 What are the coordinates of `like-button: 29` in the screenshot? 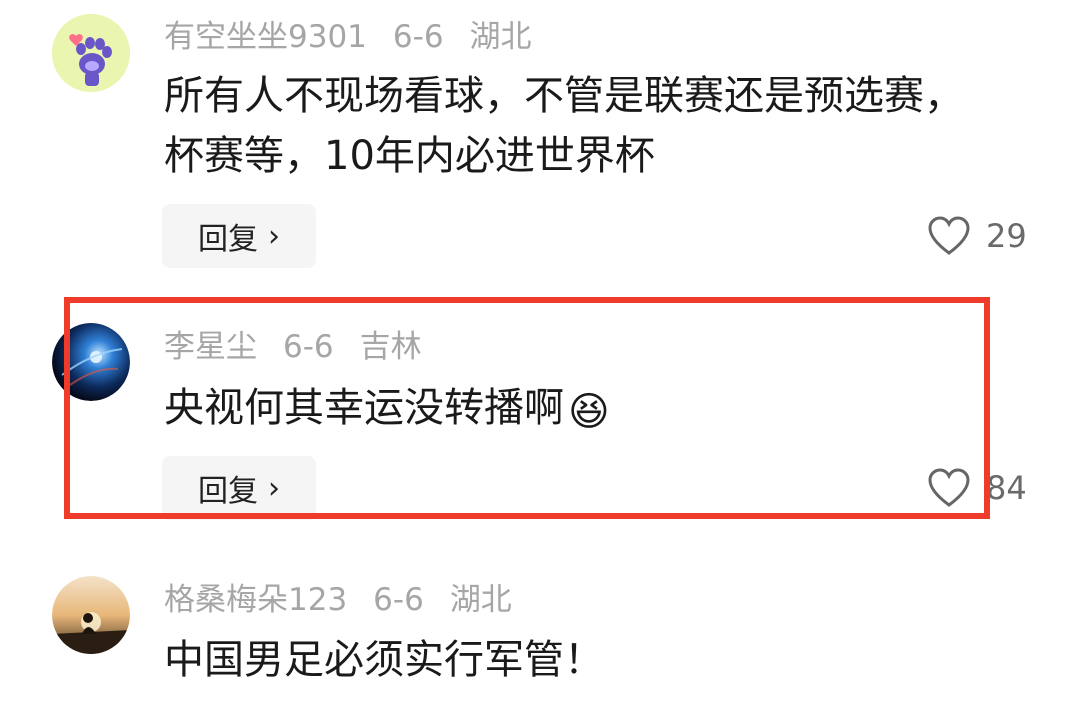 It's located at (977, 236).